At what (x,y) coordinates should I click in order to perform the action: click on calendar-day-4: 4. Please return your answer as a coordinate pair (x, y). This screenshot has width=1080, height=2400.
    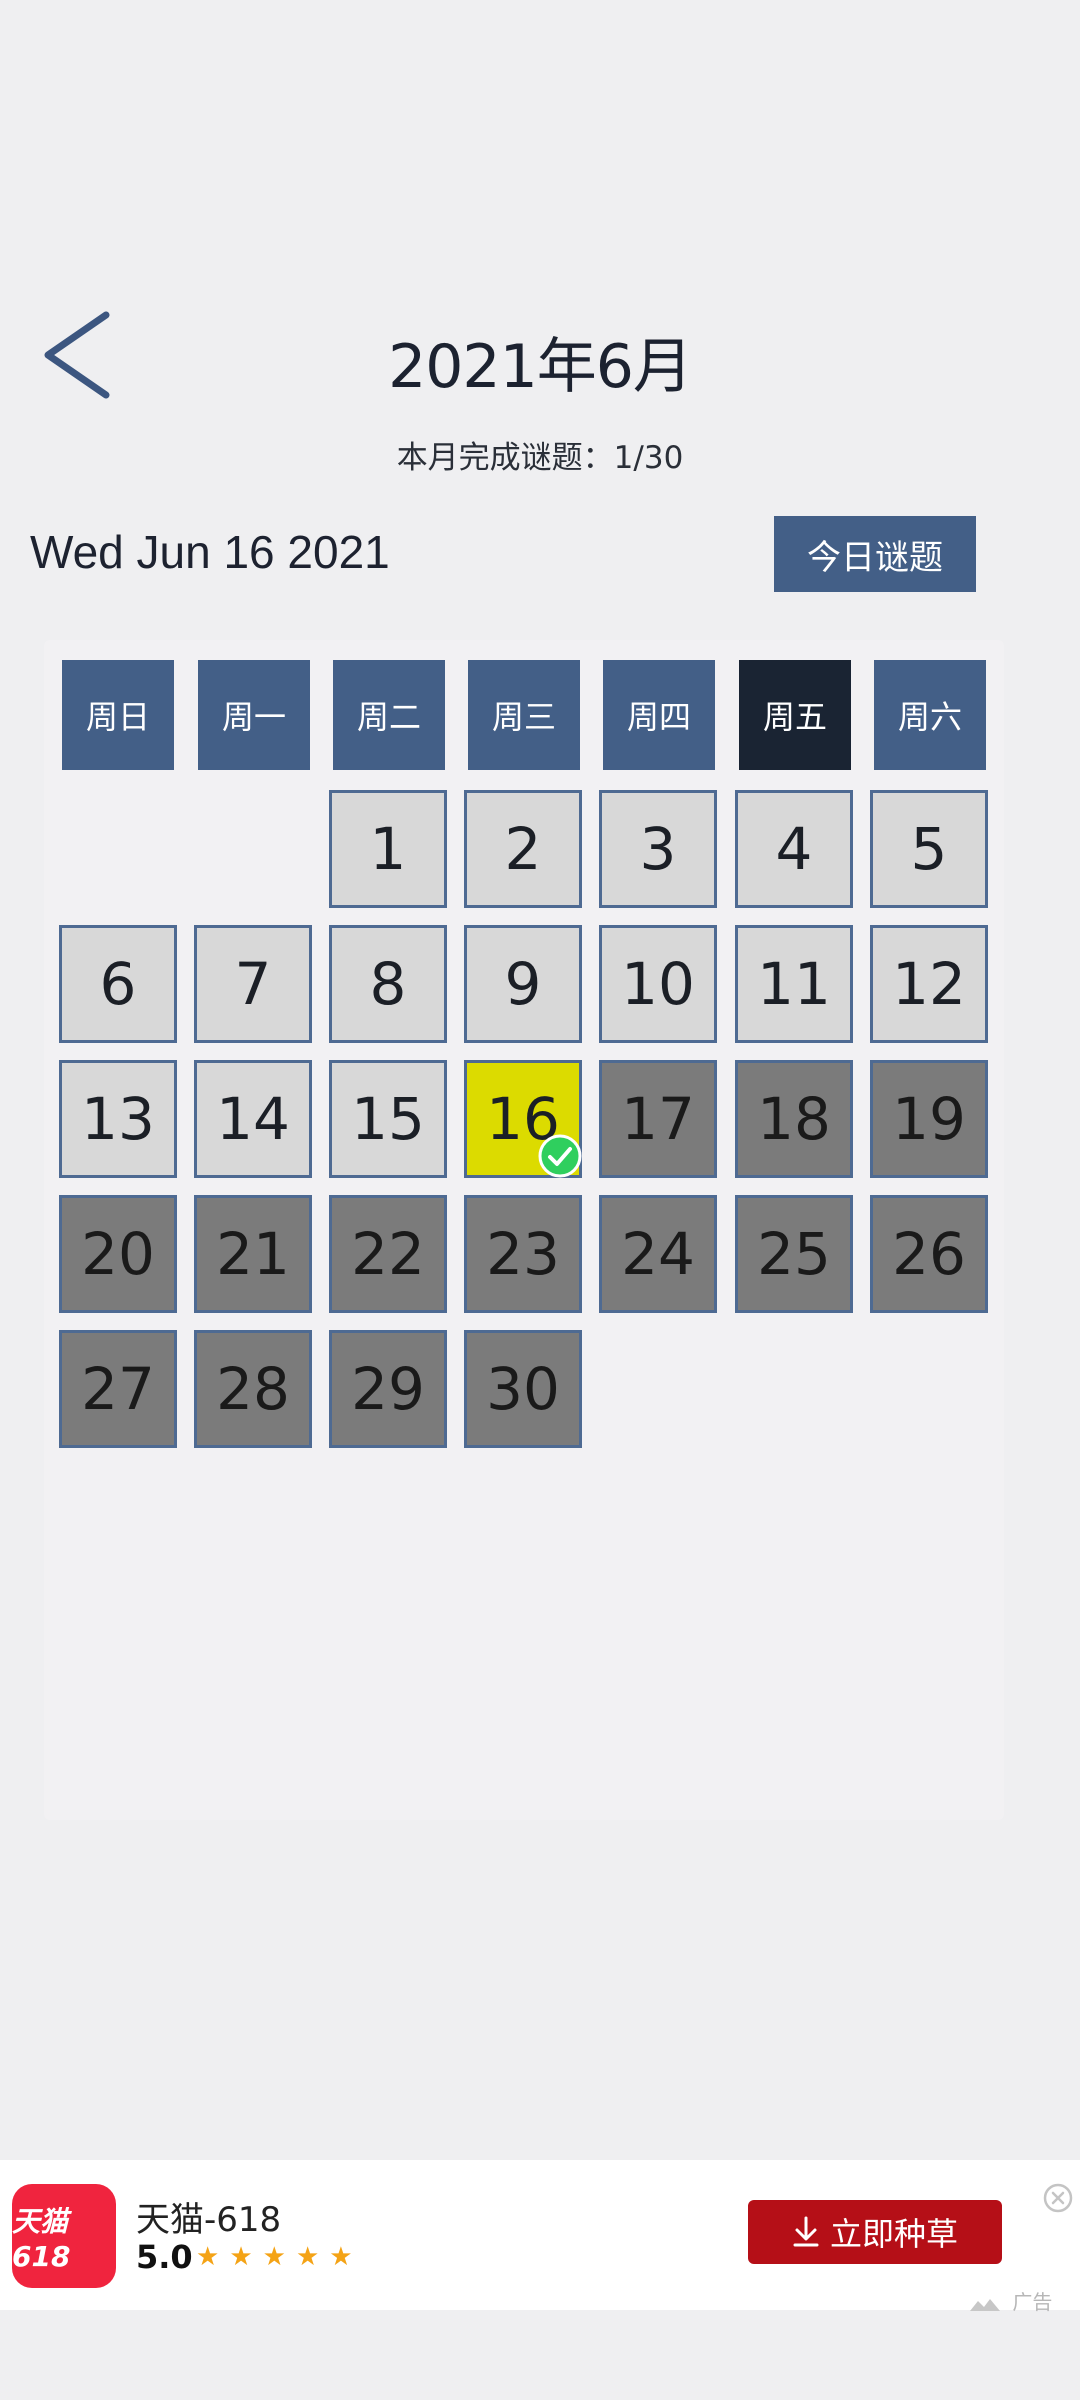
    Looking at the image, I should click on (794, 849).